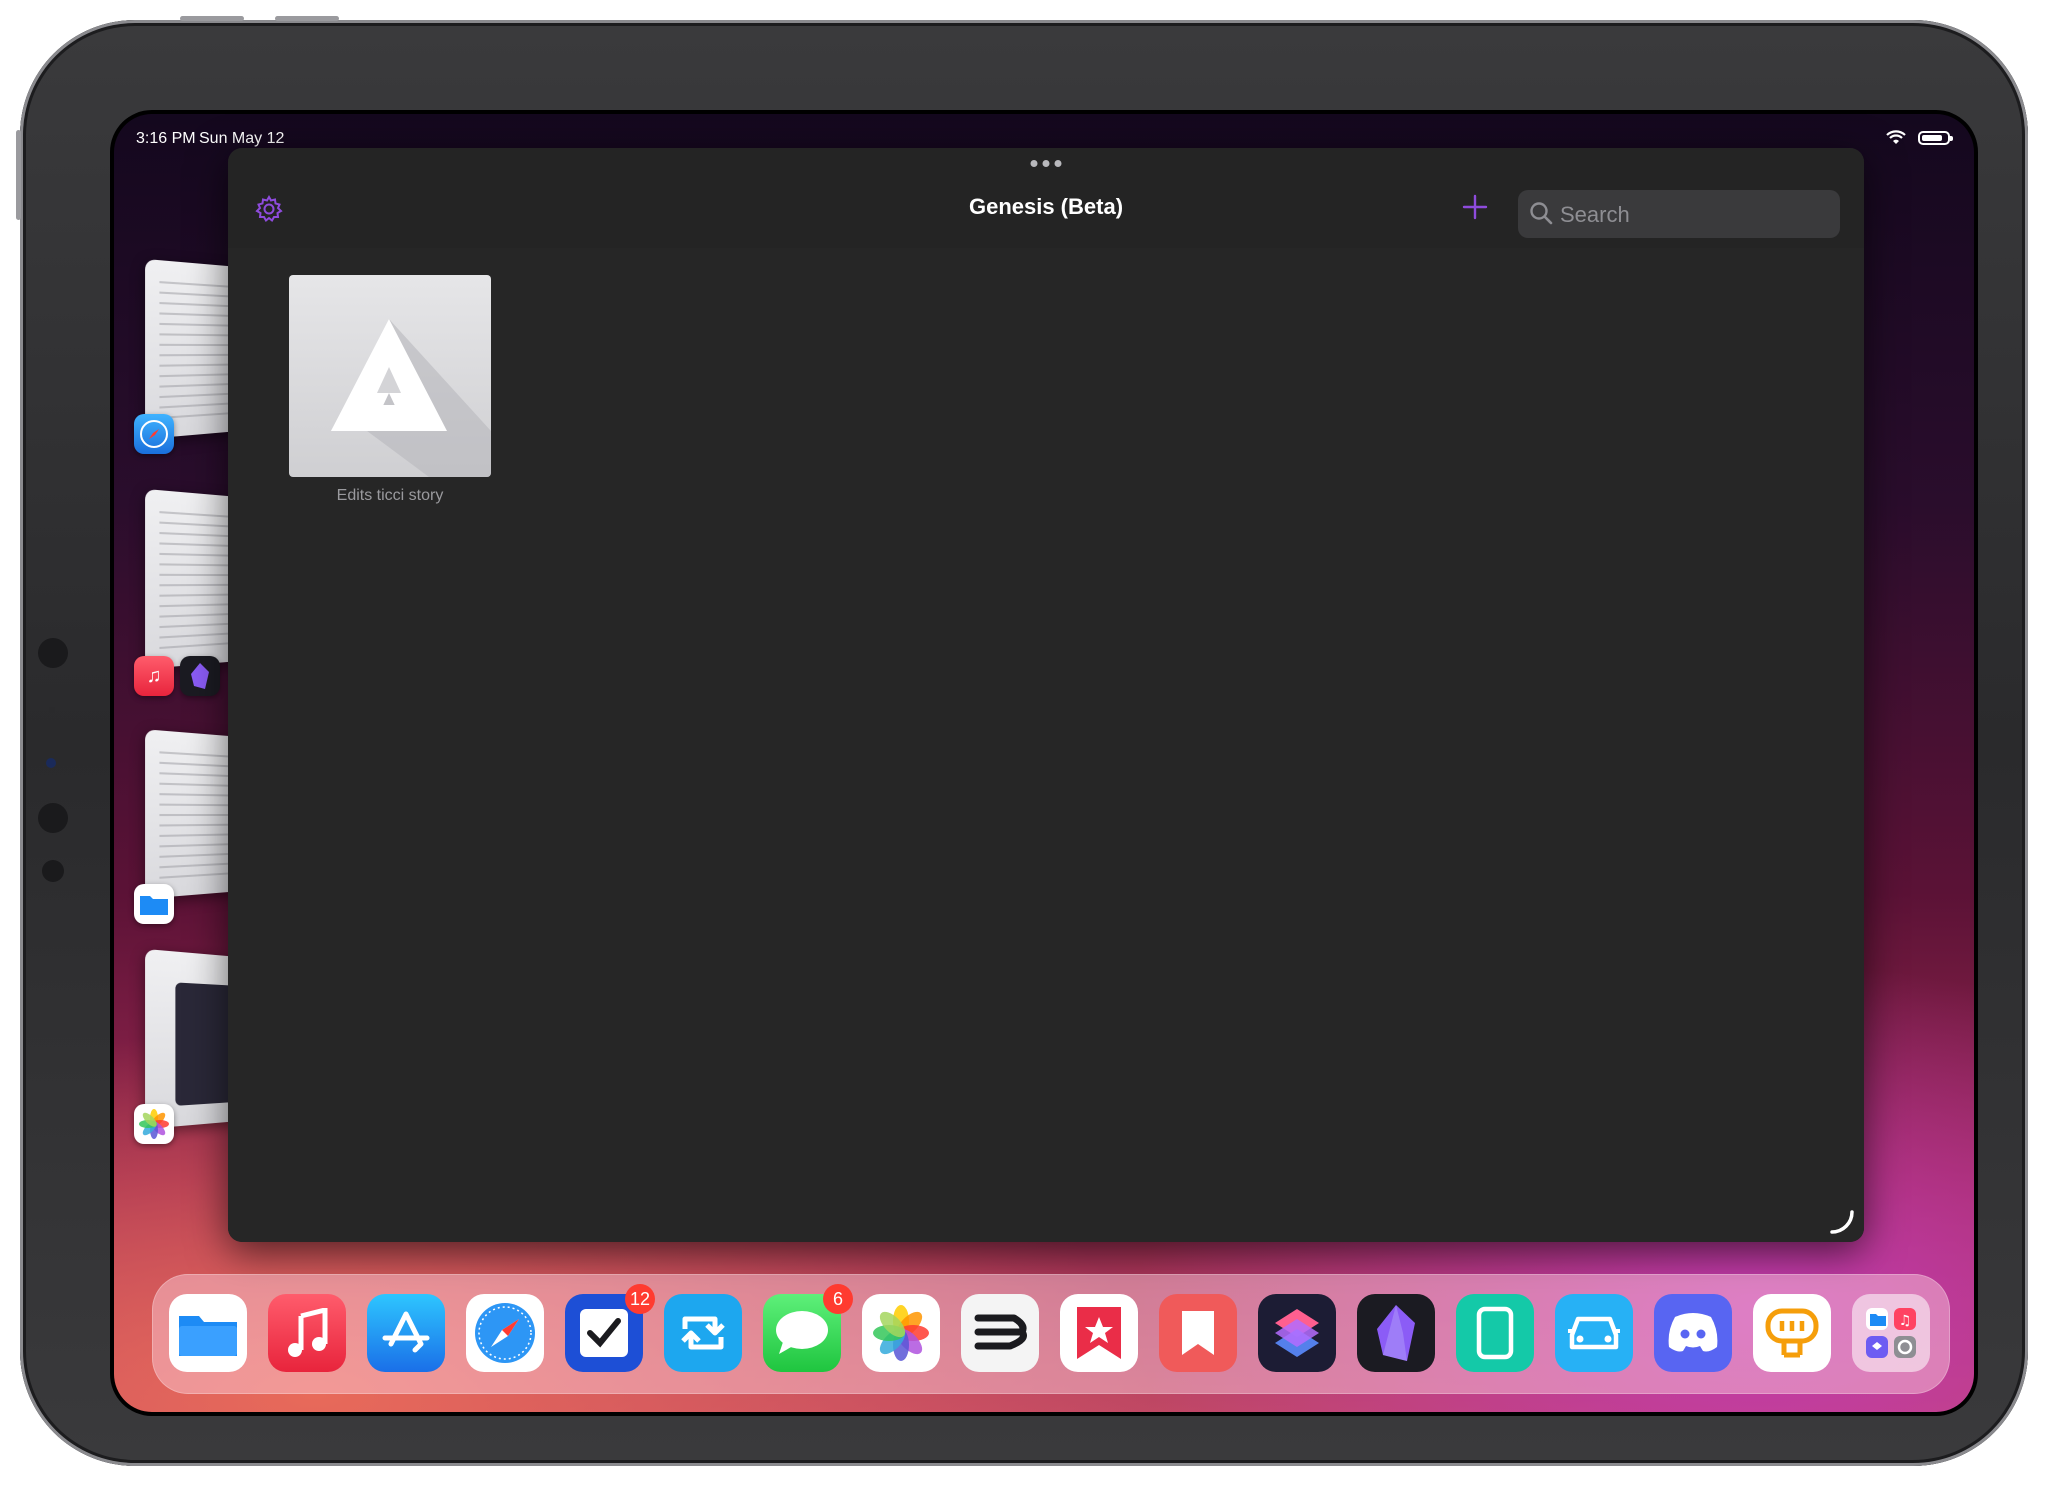 Image resolution: width=2048 pixels, height=1486 pixels. I want to click on genesis-logo-icon, so click(411, 398).